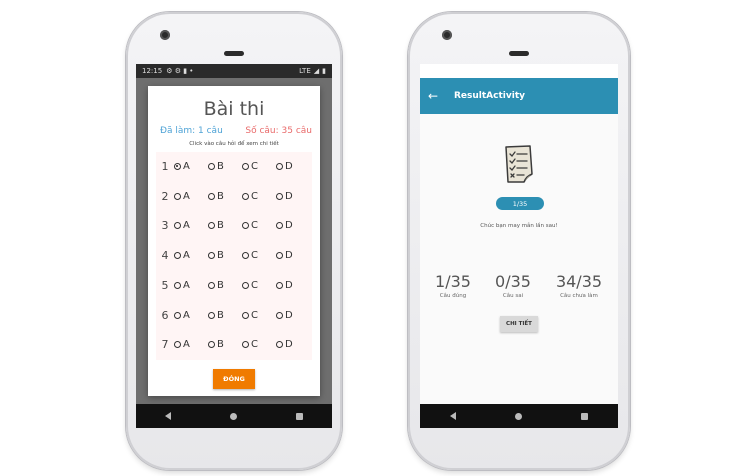  I want to click on stat-correct: 1/35 Câu đúng, so click(453, 285).